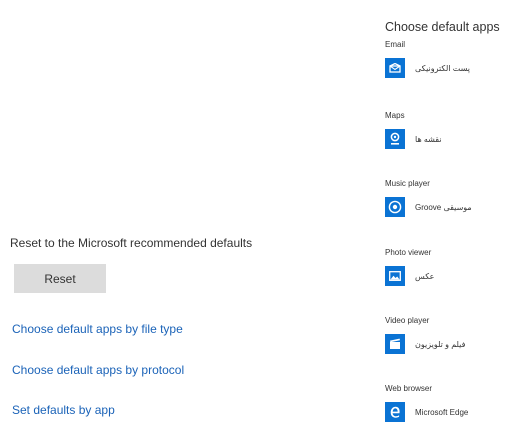 This screenshot has height=424, width=514. What do you see at coordinates (425, 276) in the screenshot?
I see `app-name-photos: عکس` at bounding box center [425, 276].